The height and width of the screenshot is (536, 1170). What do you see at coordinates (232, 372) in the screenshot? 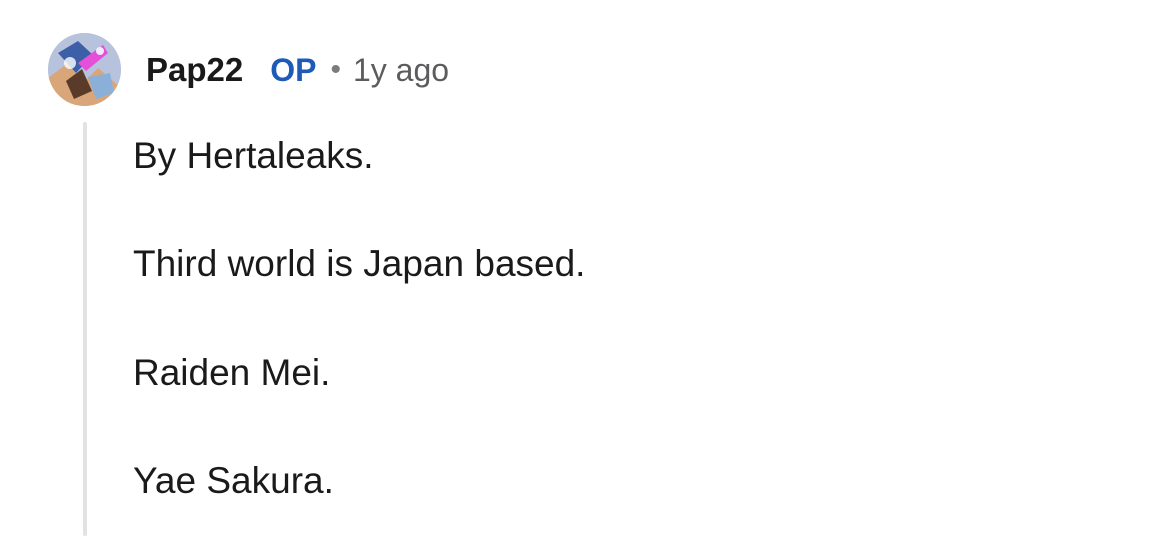
I see `comment-paragraph: Raiden Mei.` at bounding box center [232, 372].